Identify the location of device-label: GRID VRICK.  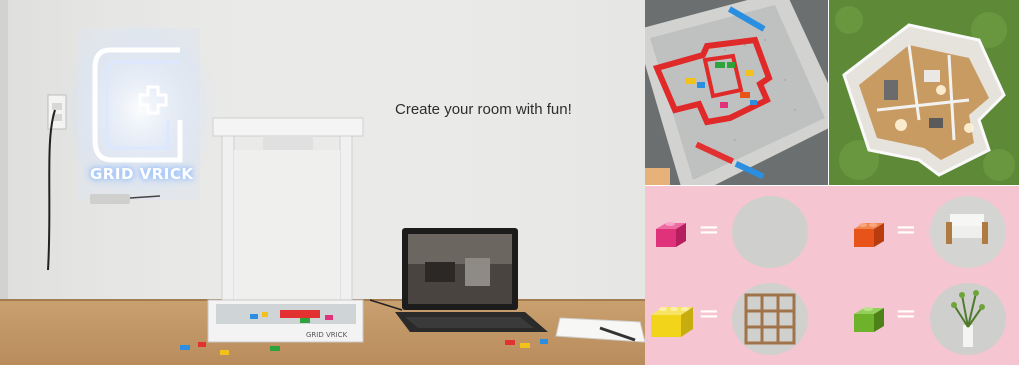
(327, 335).